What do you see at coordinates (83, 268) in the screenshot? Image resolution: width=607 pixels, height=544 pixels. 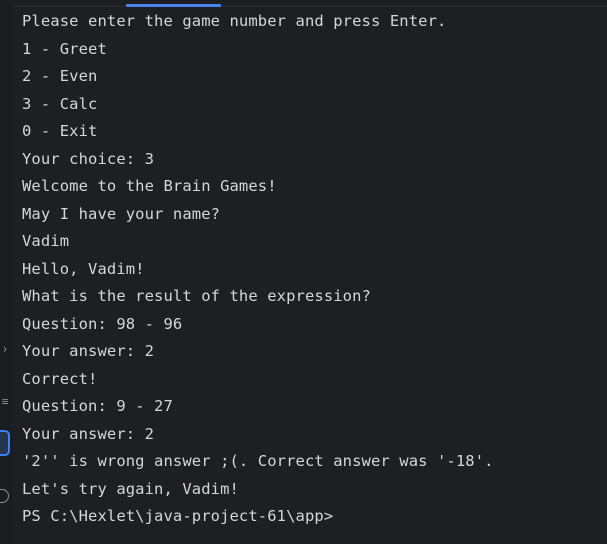 I see `terminal-line: Hello, Vadim!` at bounding box center [83, 268].